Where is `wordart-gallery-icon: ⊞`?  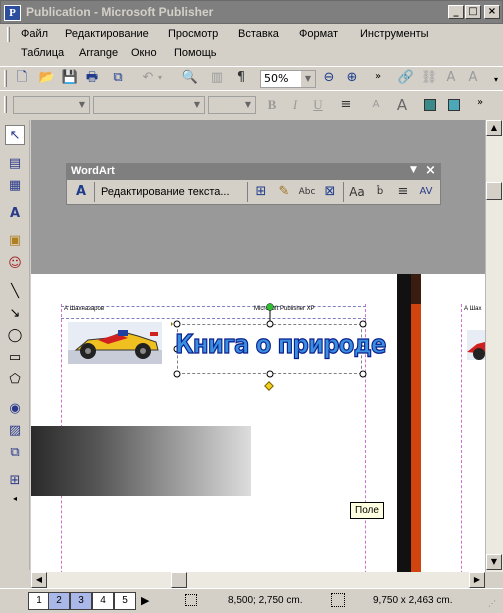 wordart-gallery-icon: ⊞ is located at coordinates (261, 192).